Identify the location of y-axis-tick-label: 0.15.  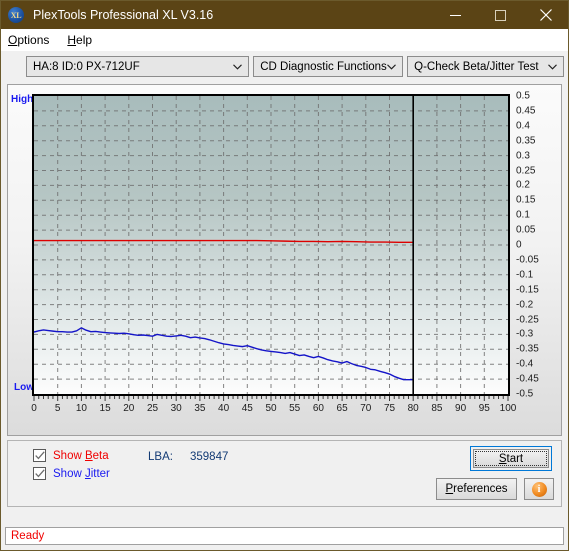
(526, 200).